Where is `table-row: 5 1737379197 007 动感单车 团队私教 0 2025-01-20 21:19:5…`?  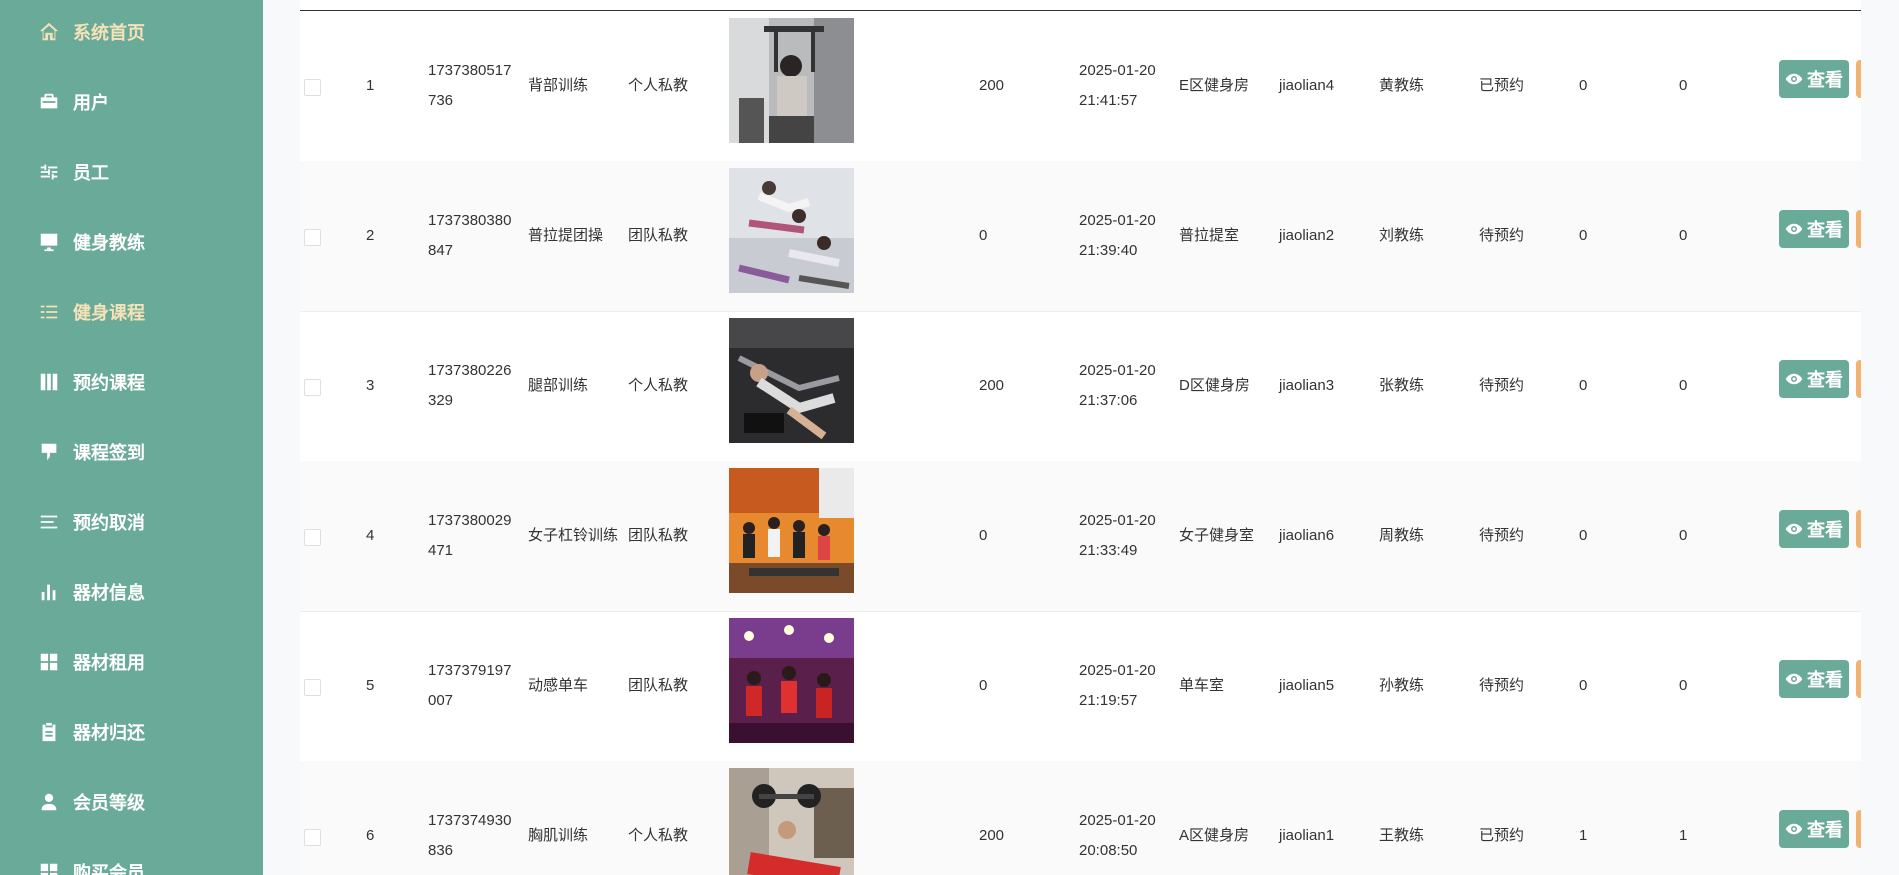 table-row: 5 1737379197 007 动感单车 团队私教 0 2025-01-20 21:19:5… is located at coordinates (1080, 686).